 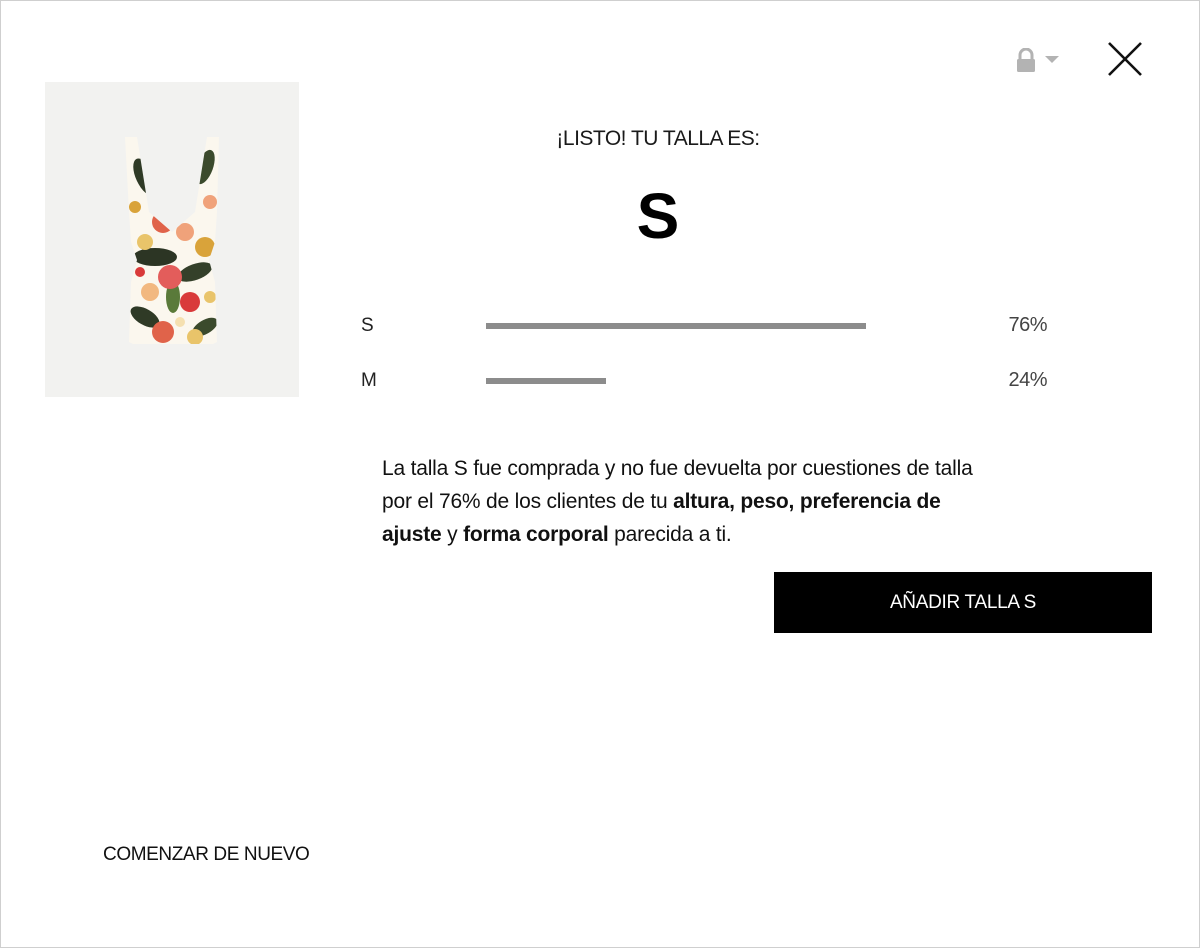 I want to click on recommended-size: S, so click(x=658, y=216).